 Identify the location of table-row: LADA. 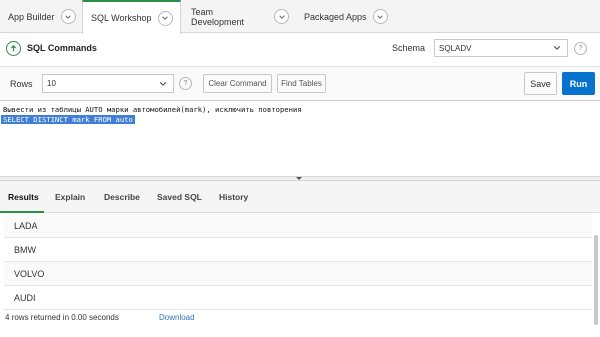
(298, 226).